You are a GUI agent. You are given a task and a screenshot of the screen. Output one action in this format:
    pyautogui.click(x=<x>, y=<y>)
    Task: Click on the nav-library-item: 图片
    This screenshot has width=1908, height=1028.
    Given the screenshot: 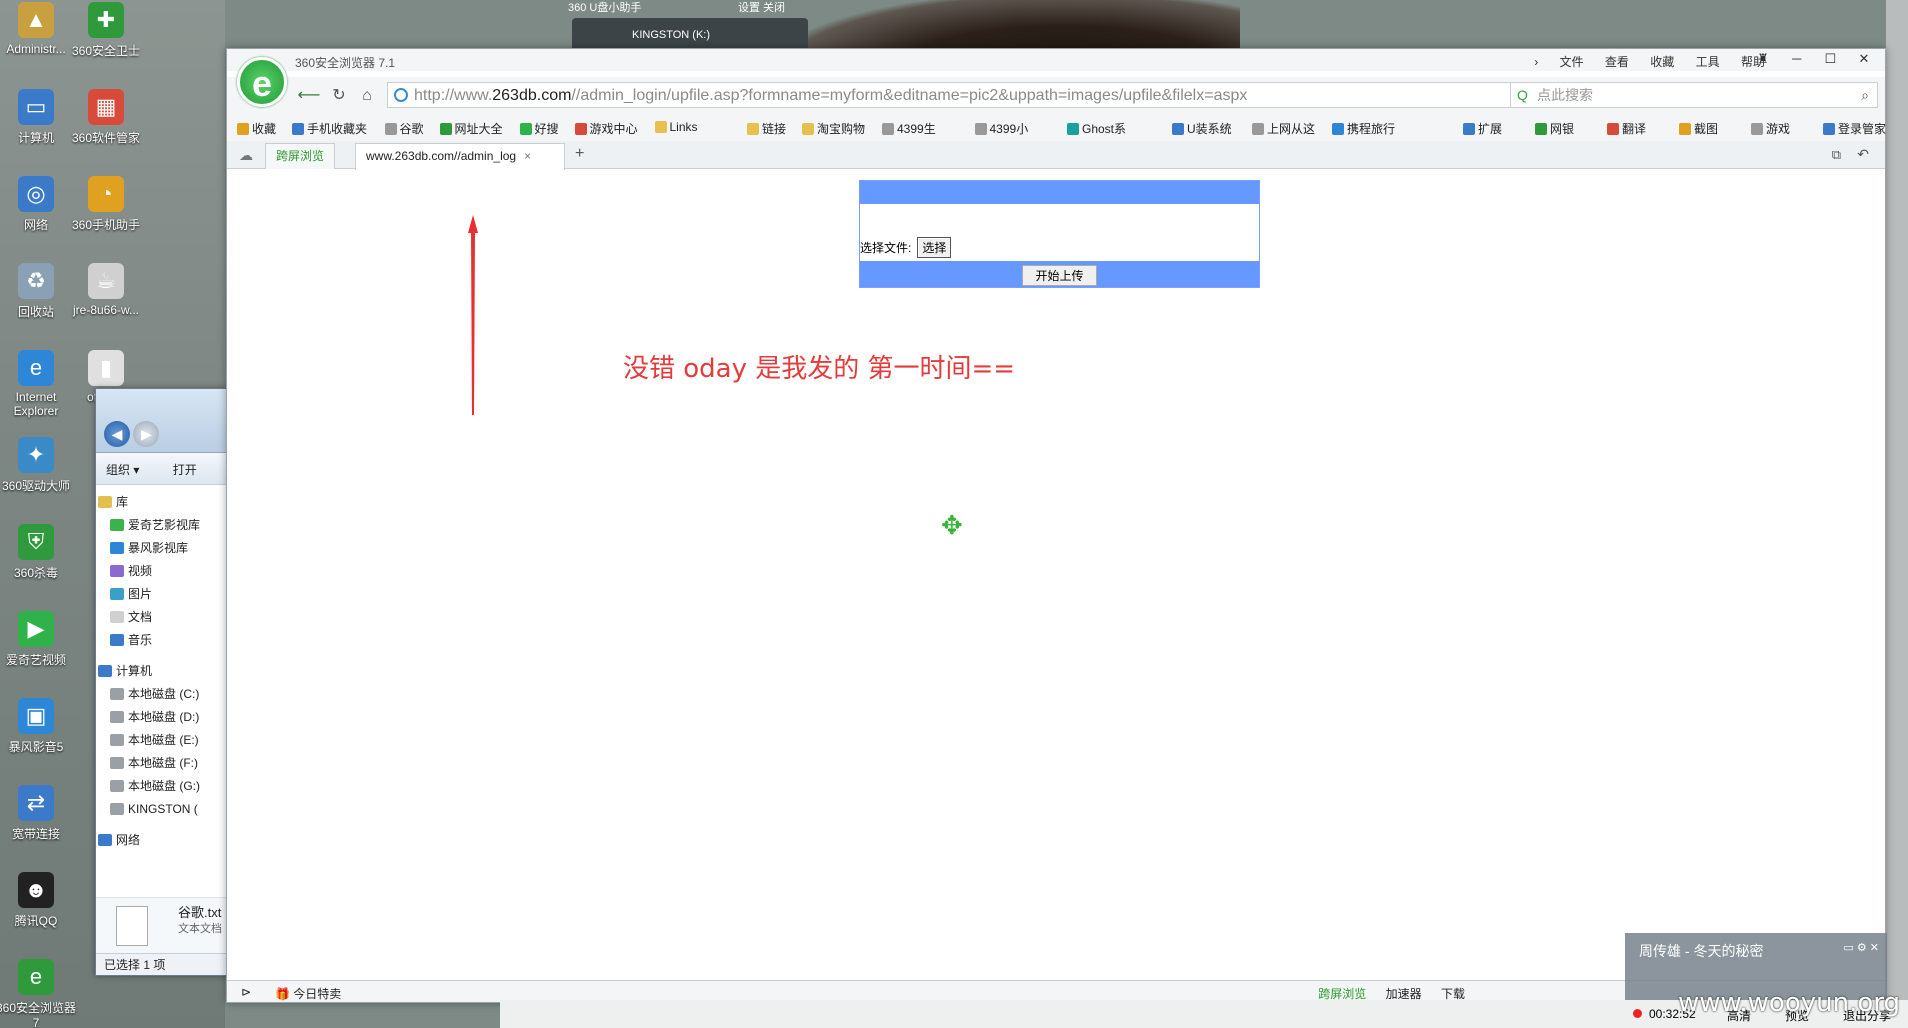 What is the action you would take?
    pyautogui.click(x=165, y=594)
    